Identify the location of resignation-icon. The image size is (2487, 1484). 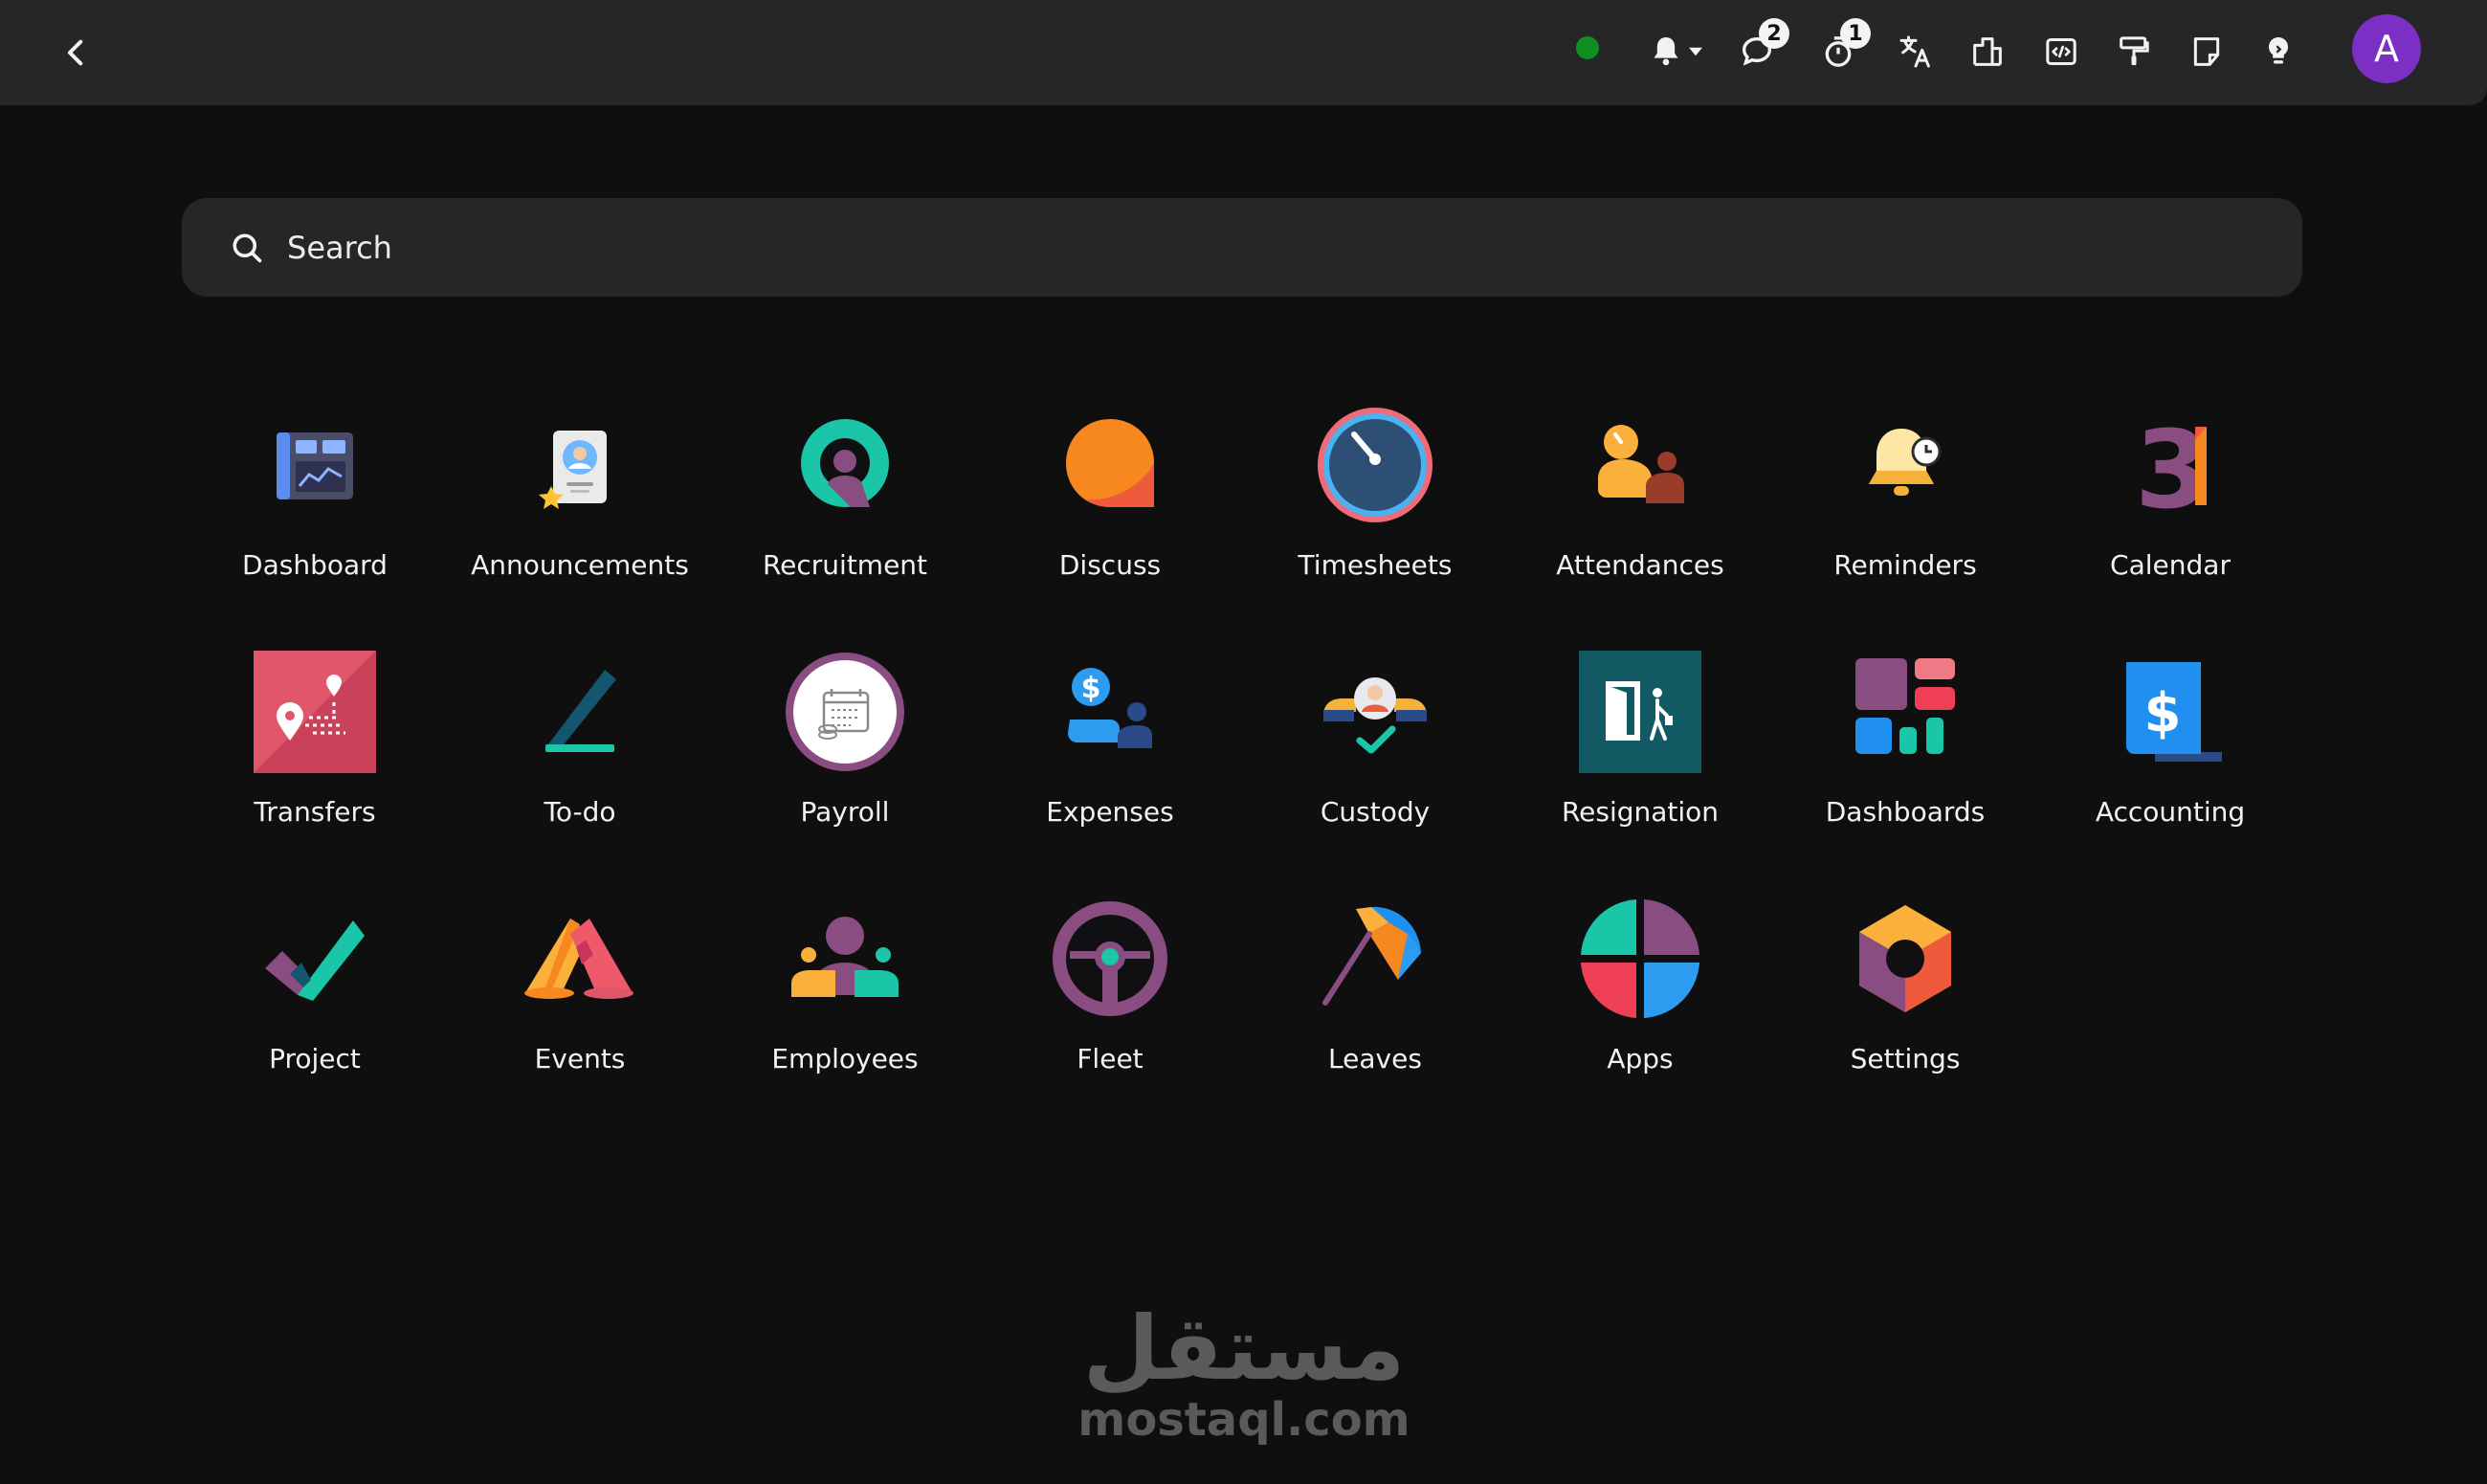
(1640, 712).